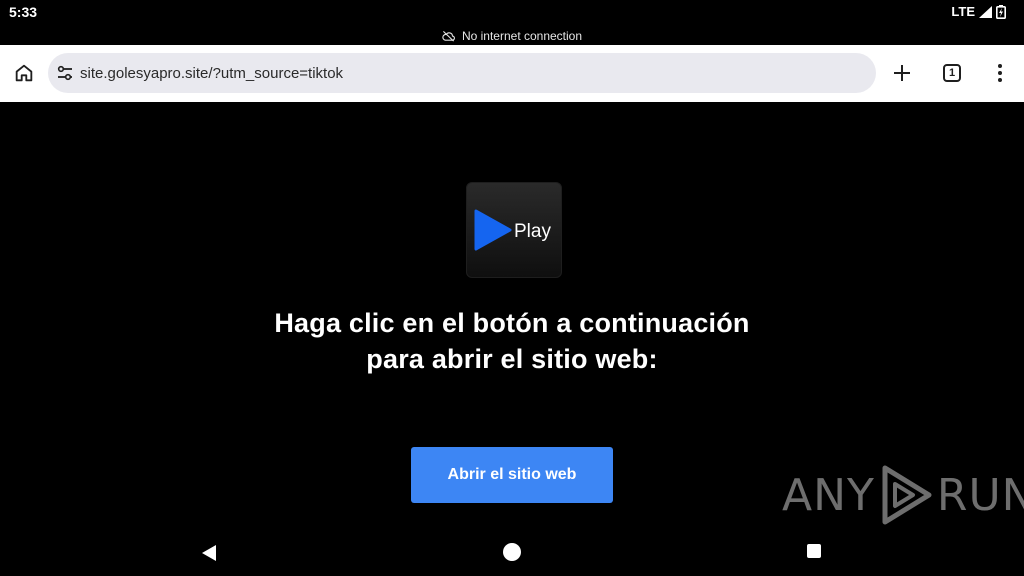 The height and width of the screenshot is (576, 1024). I want to click on open-website-button: Abrir el sitio web, so click(512, 475).